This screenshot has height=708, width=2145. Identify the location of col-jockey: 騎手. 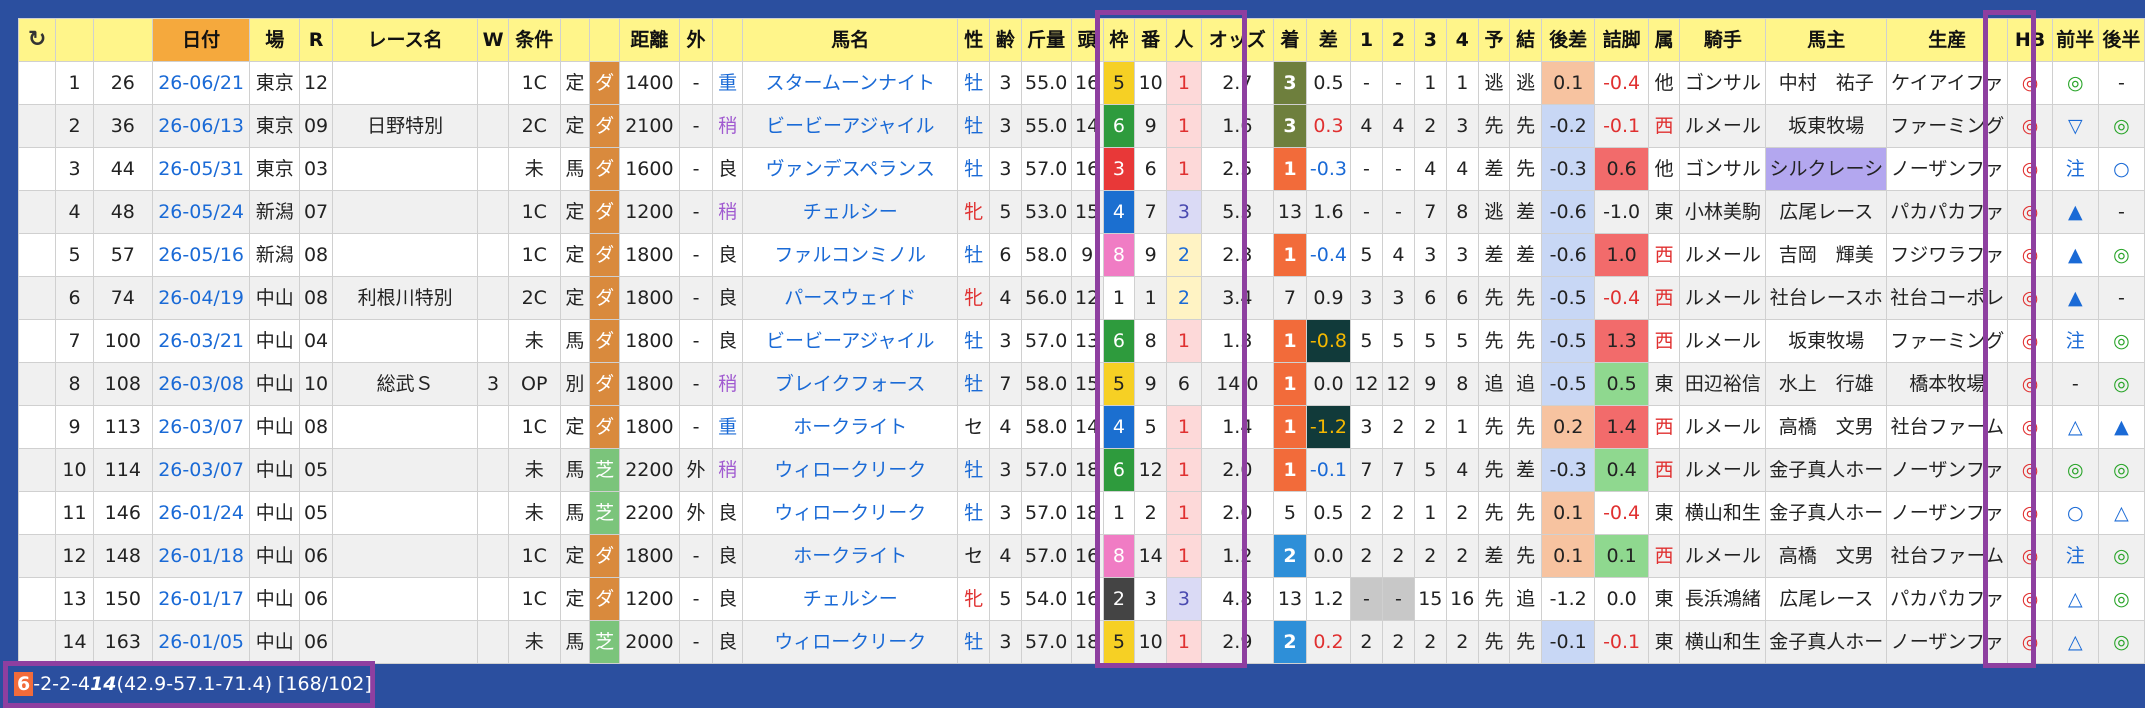
(1723, 40).